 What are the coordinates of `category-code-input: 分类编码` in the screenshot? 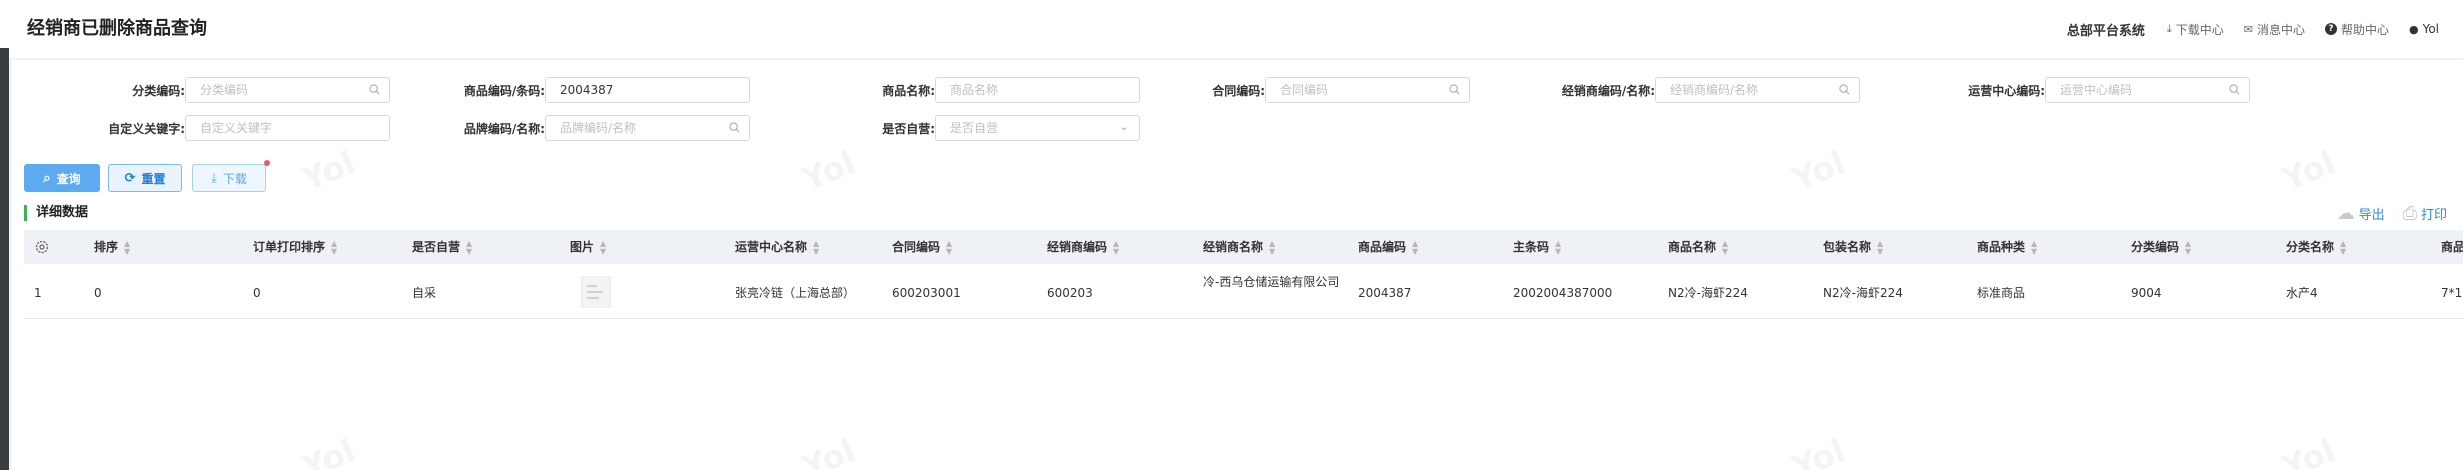 It's located at (287, 90).